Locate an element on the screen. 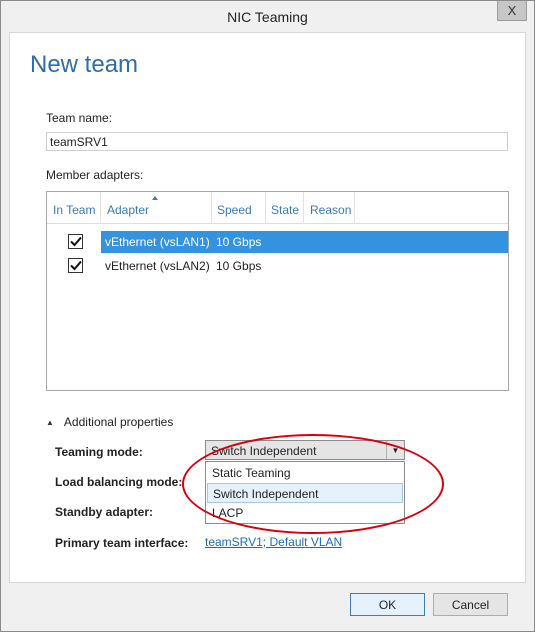 The height and width of the screenshot is (632, 535). table-row: vEthernet (vsLAN2) 10 Gbps is located at coordinates (277, 266).